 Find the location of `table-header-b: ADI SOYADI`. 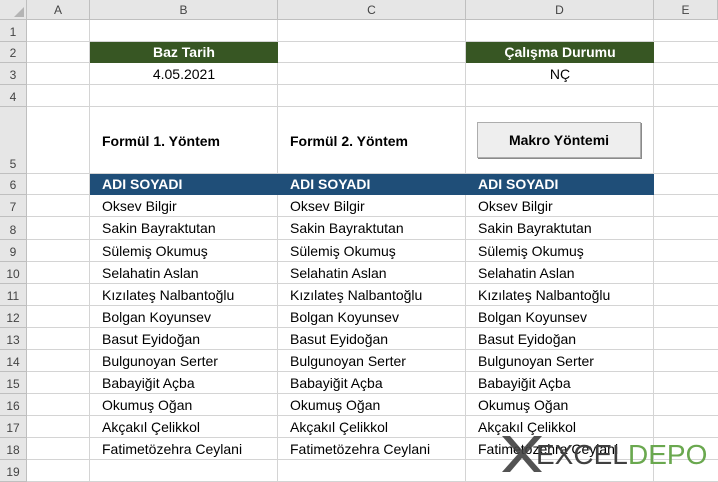

table-header-b: ADI SOYADI is located at coordinates (184, 184).